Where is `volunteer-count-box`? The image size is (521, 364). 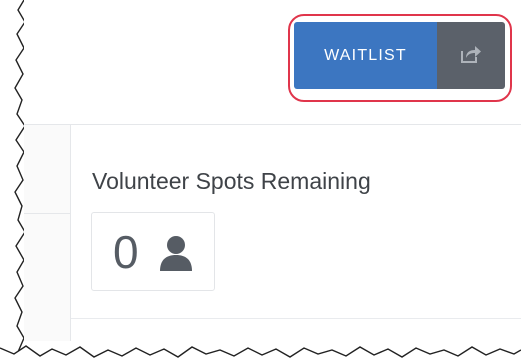 volunteer-count-box is located at coordinates (153, 251).